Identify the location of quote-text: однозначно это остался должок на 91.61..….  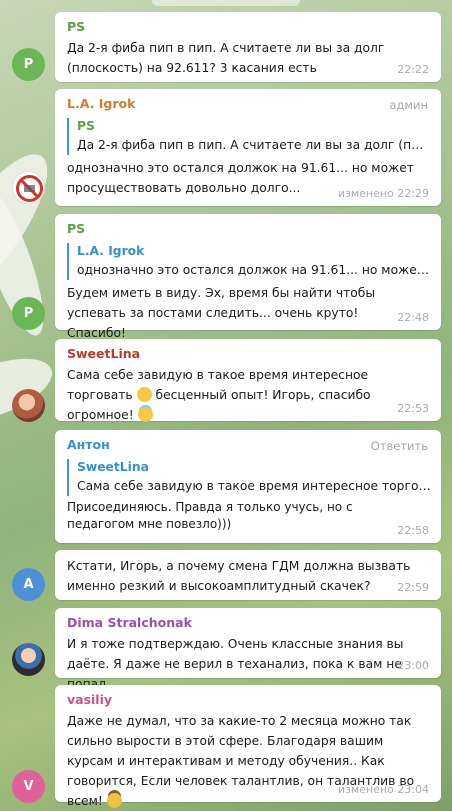
(254, 270).